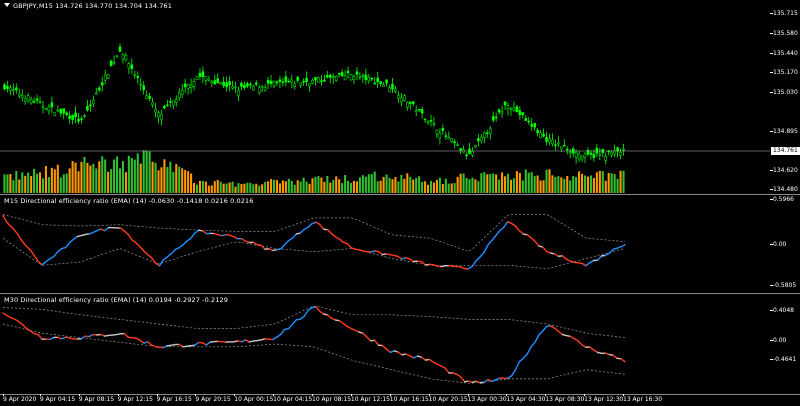 The width and height of the screenshot is (800, 406). I want to click on indicator-tick: -0.4641, so click(783, 359).